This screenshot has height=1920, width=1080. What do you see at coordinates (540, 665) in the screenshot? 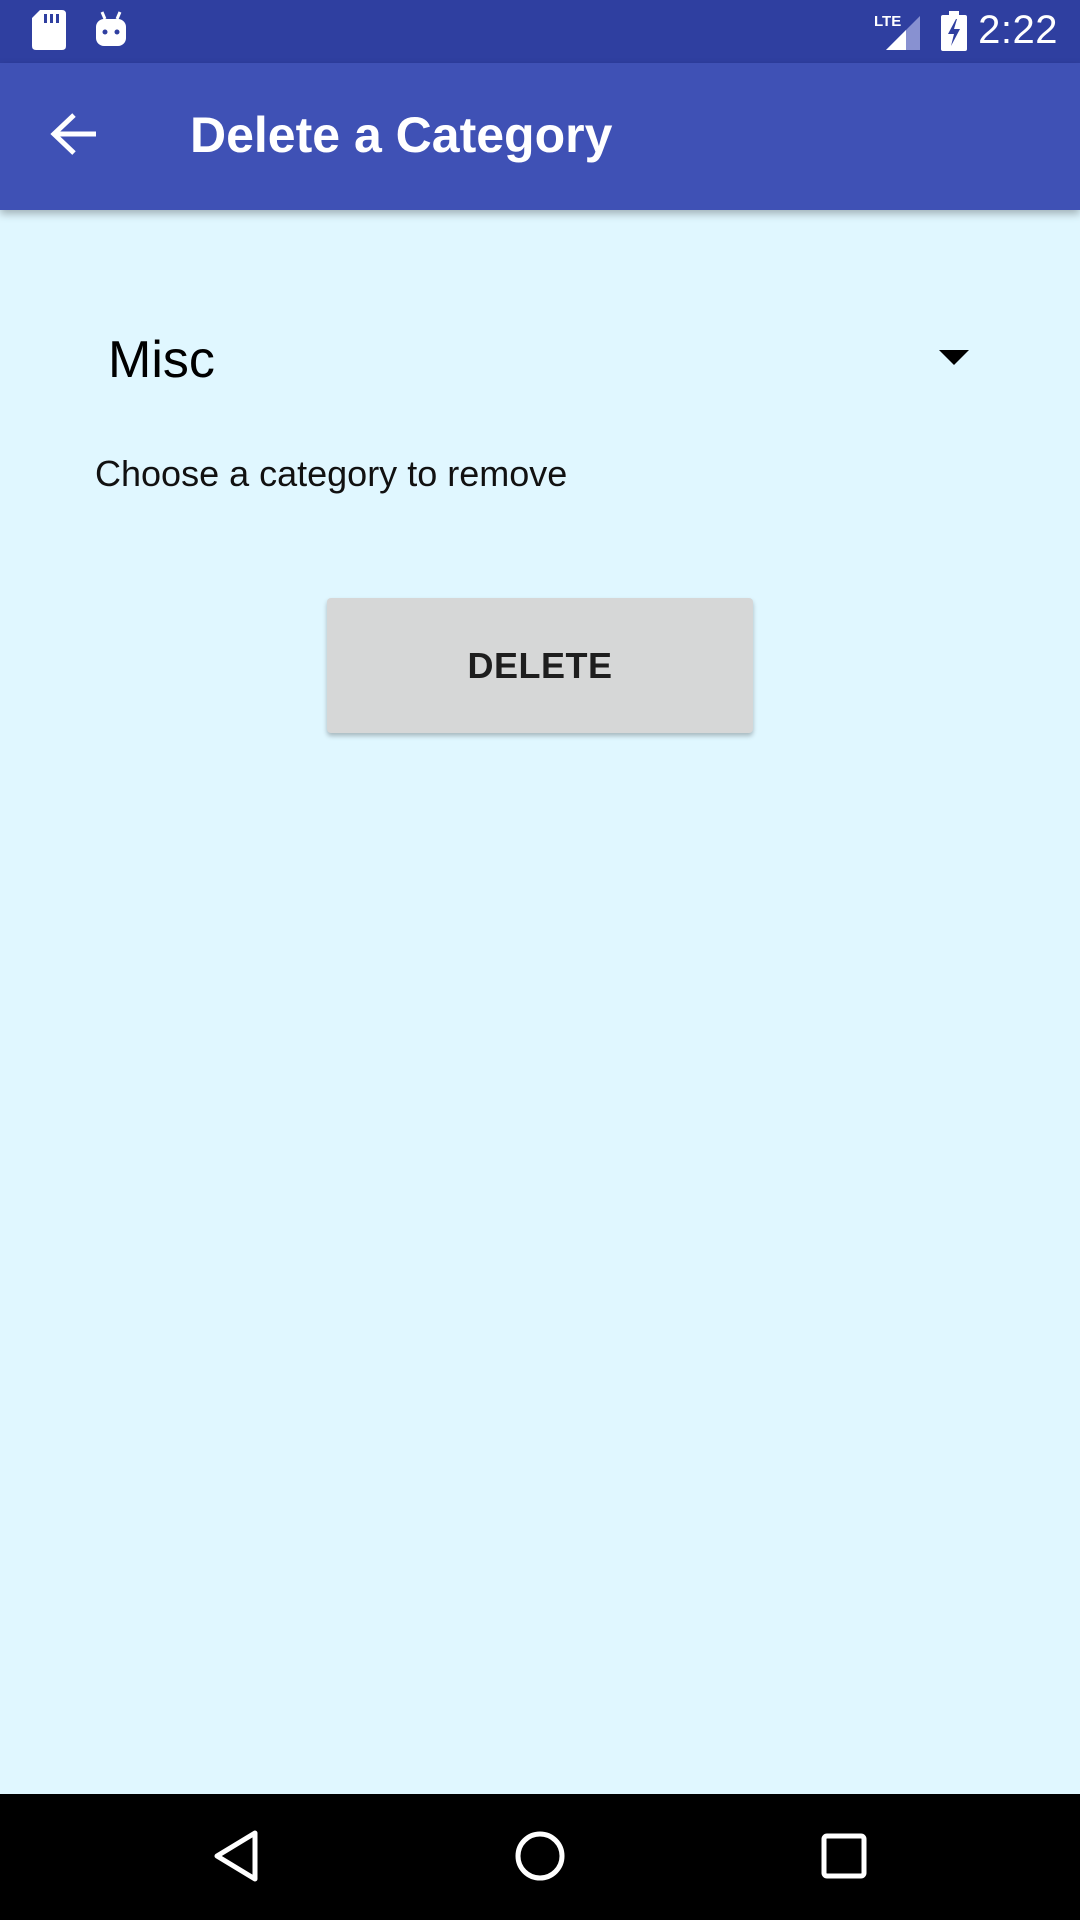
I see `delete-button: DELETE` at bounding box center [540, 665].